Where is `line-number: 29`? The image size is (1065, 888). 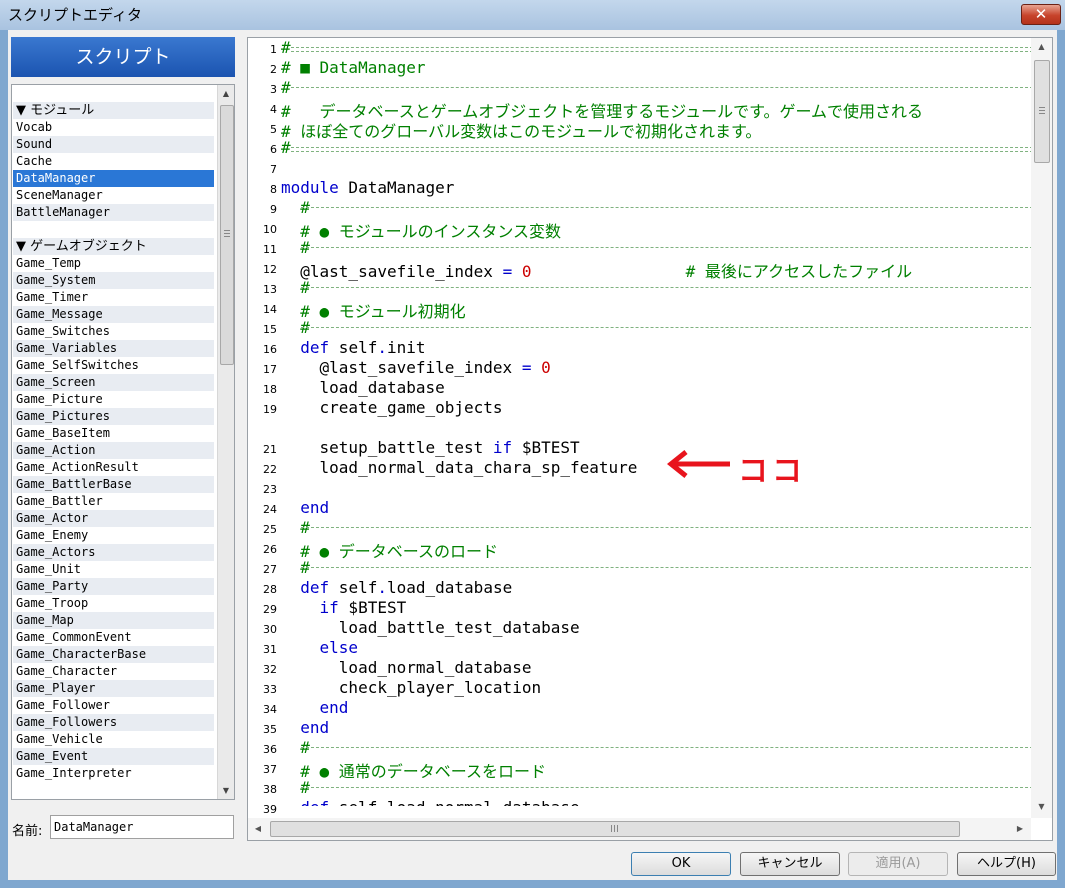
line-number: 29 is located at coordinates (270, 609).